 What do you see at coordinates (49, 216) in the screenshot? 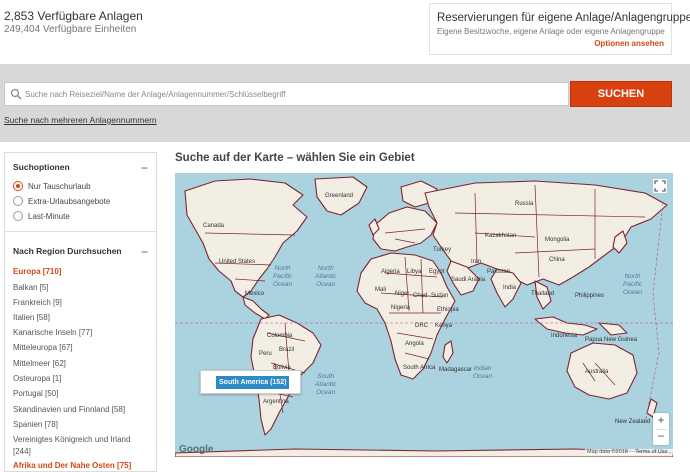
I see `option-label: Last-Minute` at bounding box center [49, 216].